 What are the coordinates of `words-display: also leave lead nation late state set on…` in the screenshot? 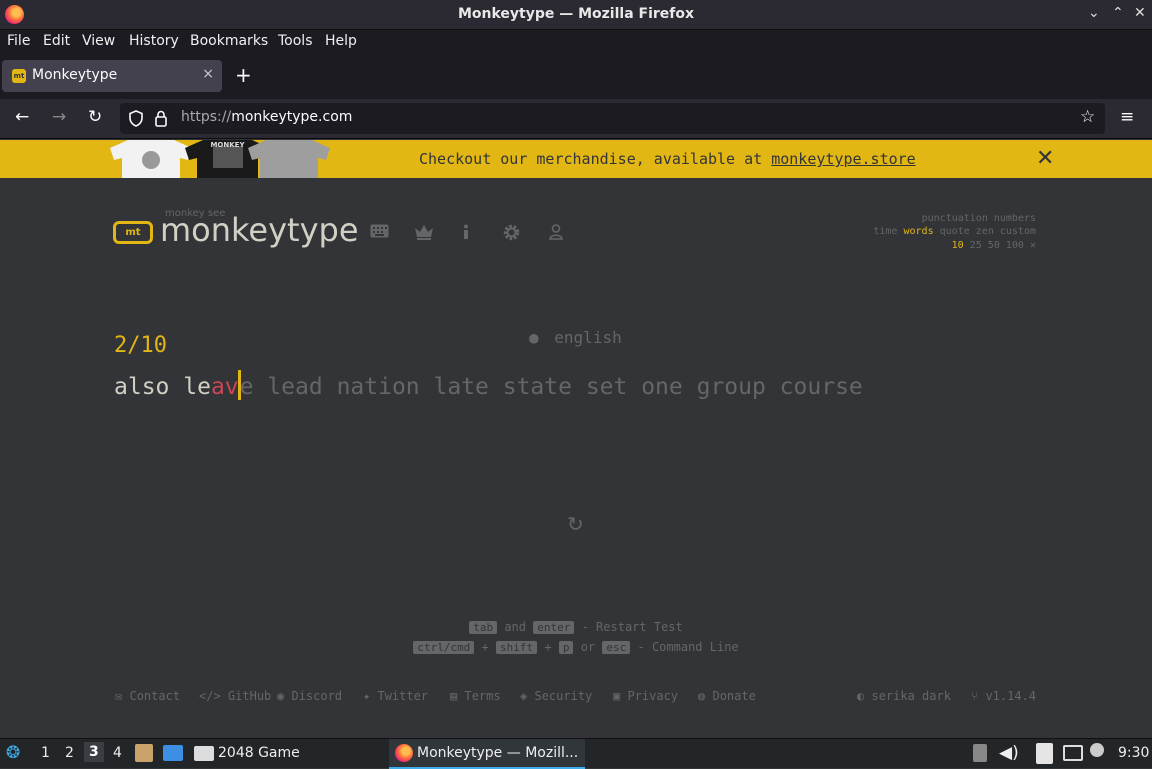 It's located at (488, 385).